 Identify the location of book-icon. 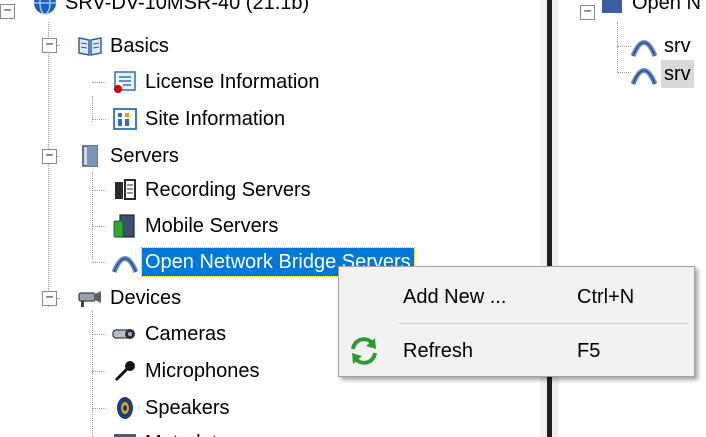
(90, 46).